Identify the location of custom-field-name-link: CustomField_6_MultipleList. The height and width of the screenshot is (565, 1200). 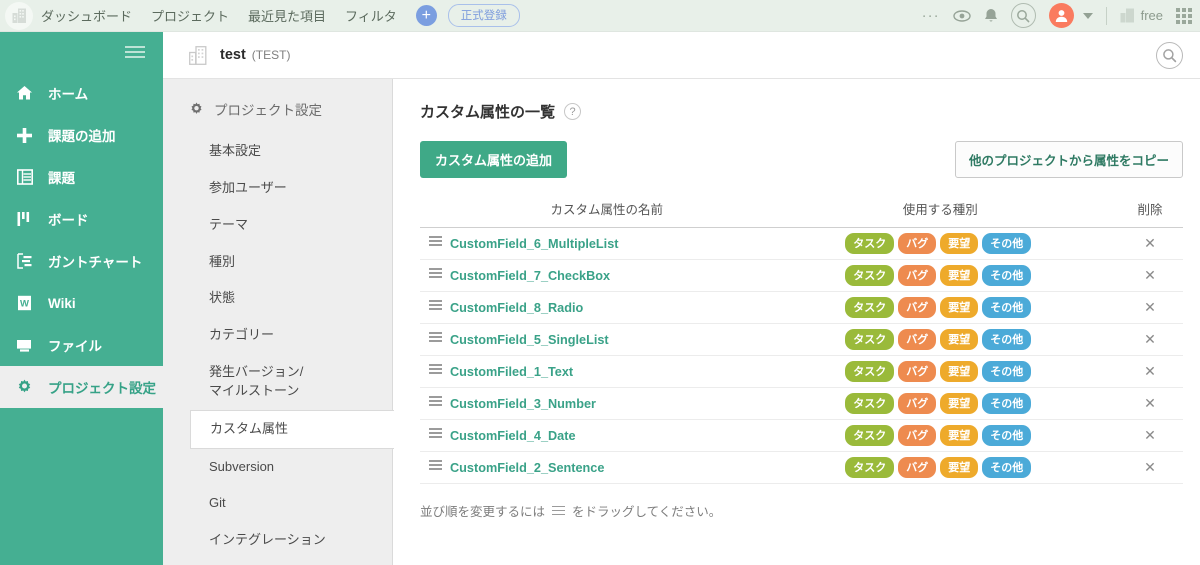
(534, 244).